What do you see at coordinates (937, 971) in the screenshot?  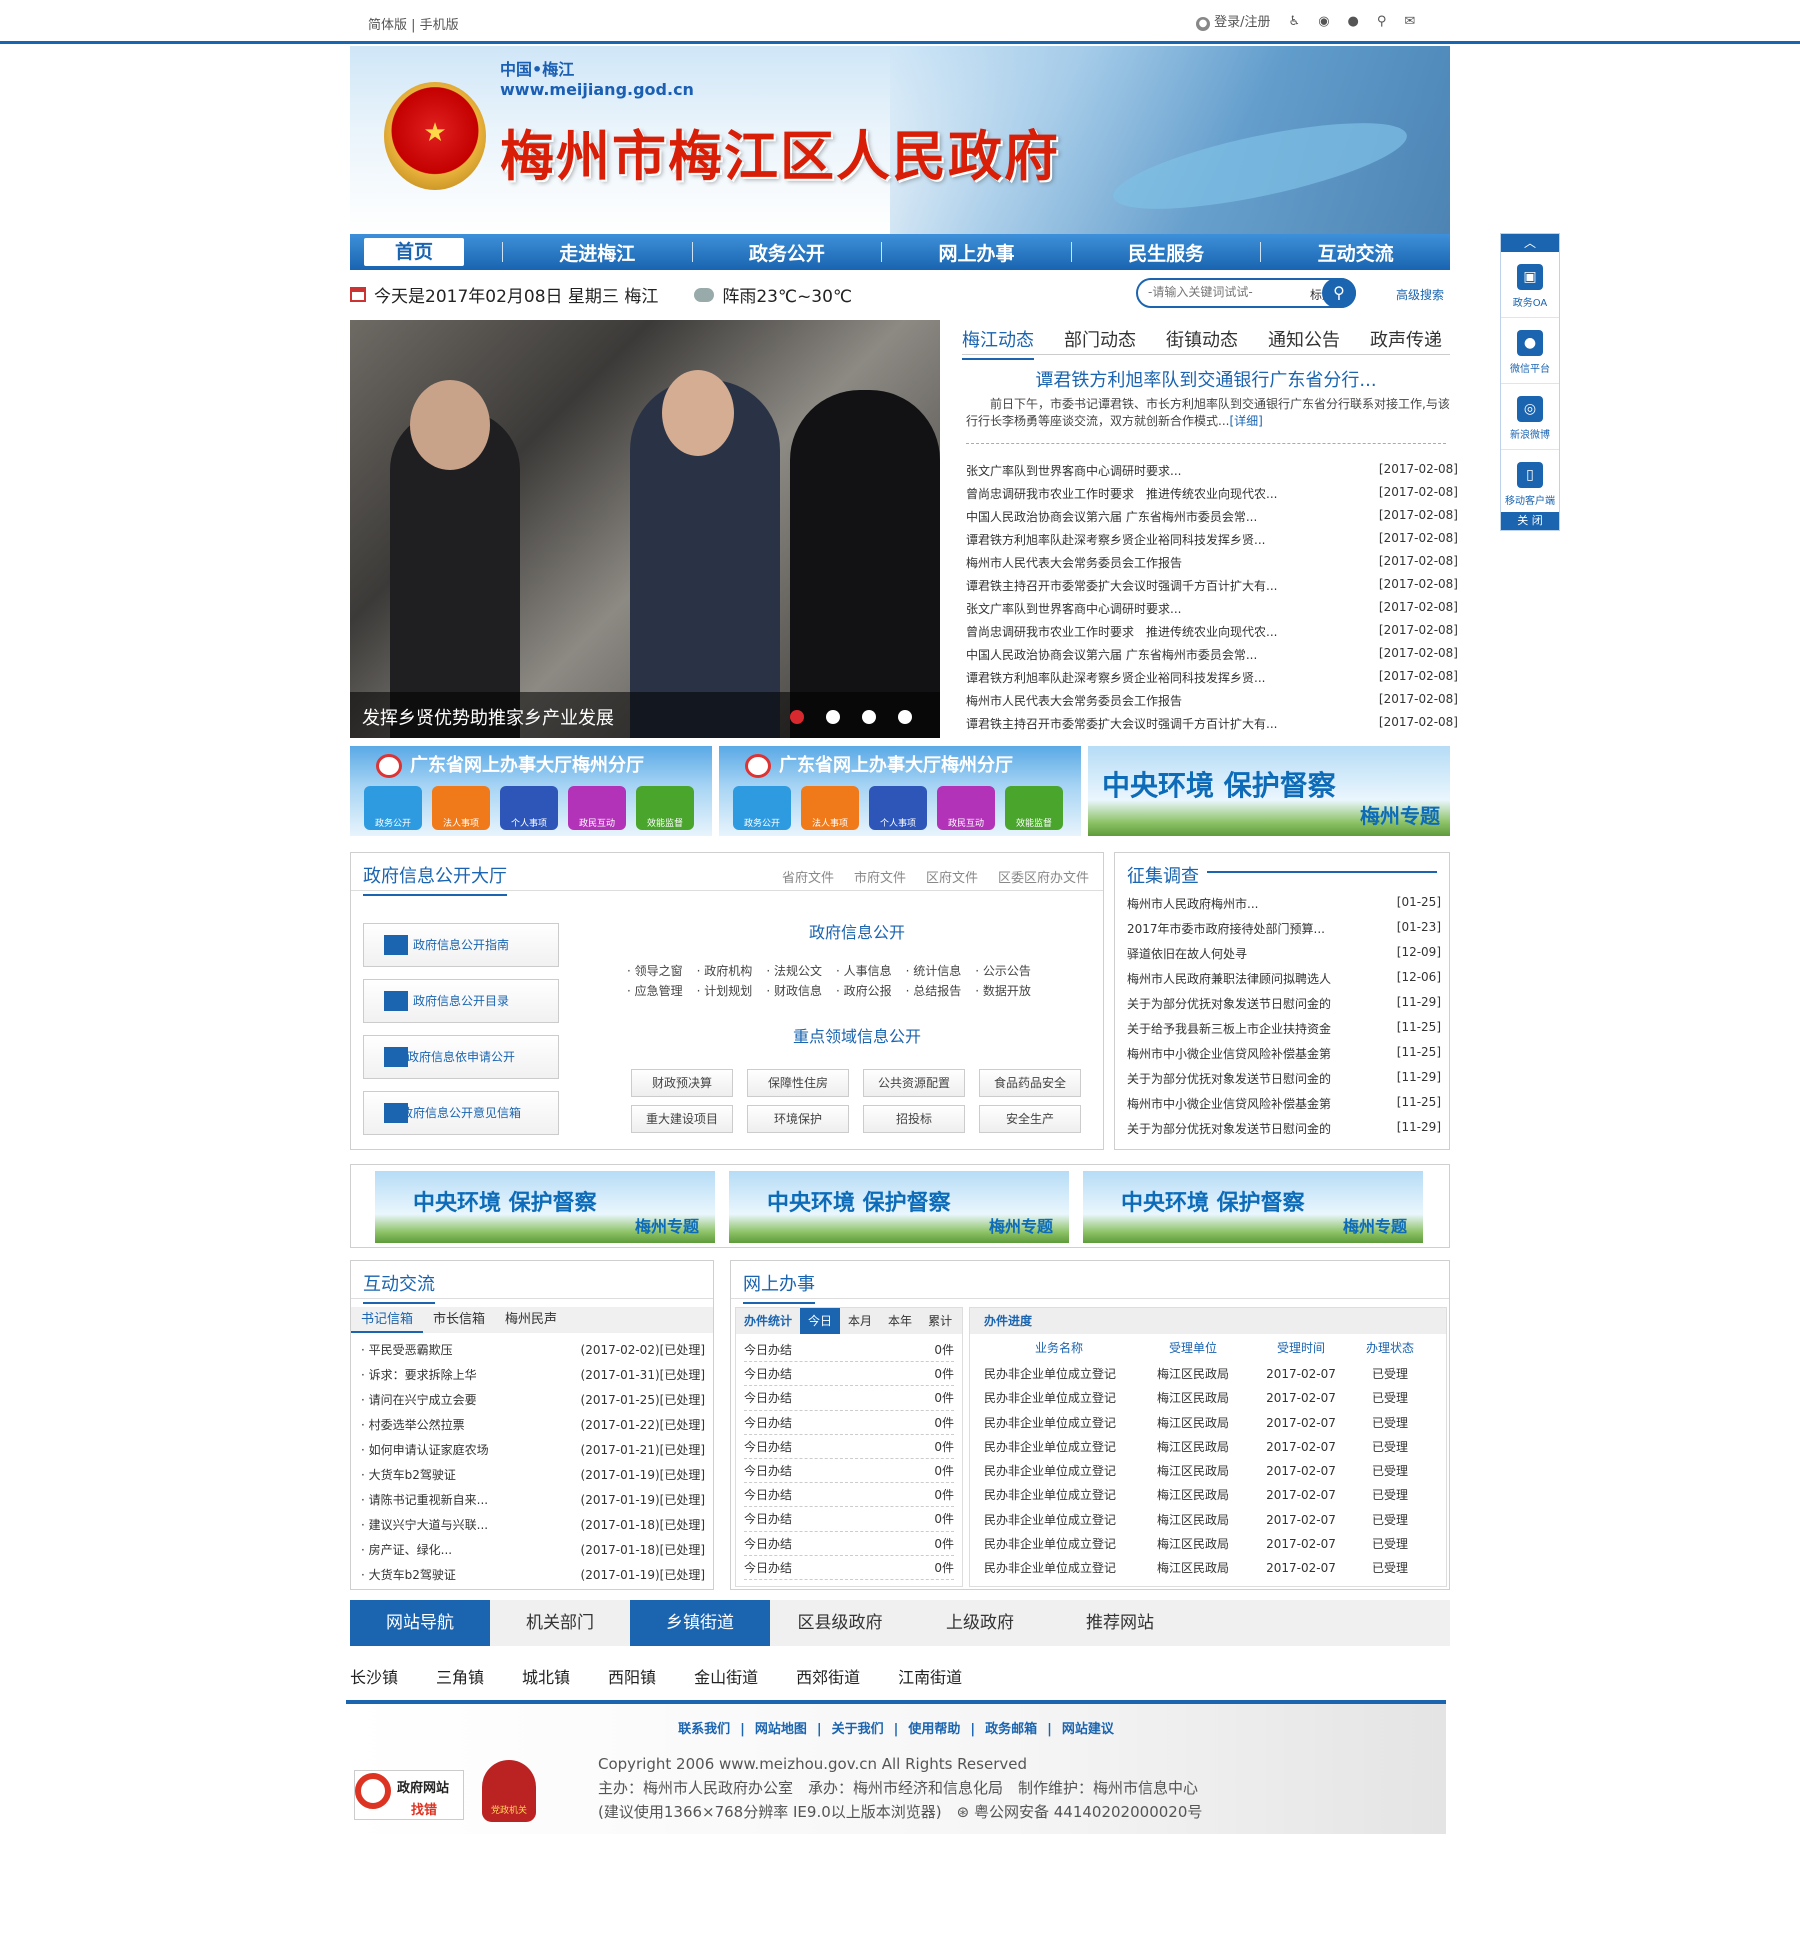 I see `info-category-link: 统计信息` at bounding box center [937, 971].